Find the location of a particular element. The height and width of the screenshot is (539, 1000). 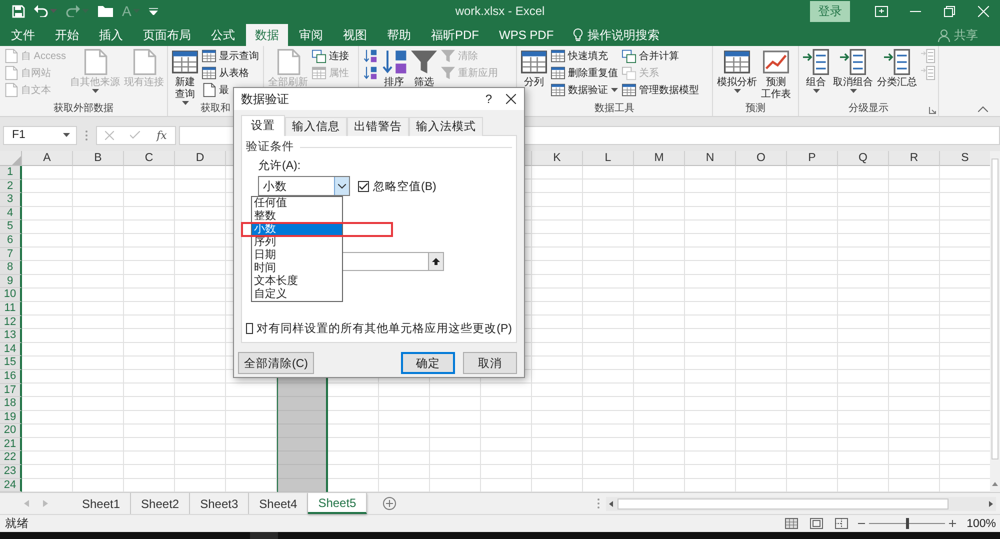

ribbon-tab: 福昕PDF is located at coordinates (455, 35).